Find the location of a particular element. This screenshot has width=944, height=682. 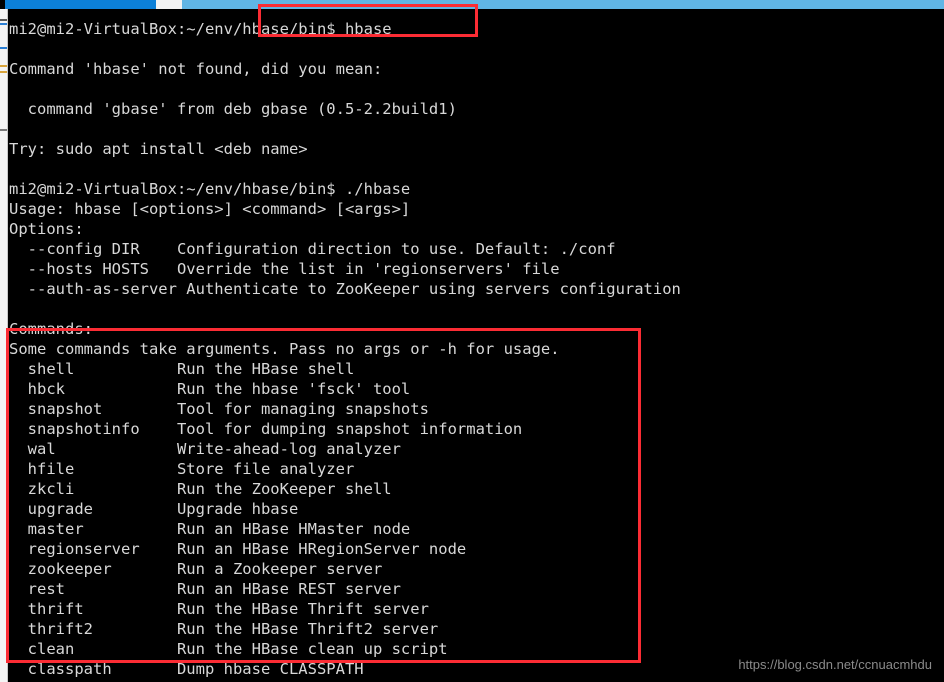

terminal-line: zookeeper Run a Zookeeper server is located at coordinates (196, 569).